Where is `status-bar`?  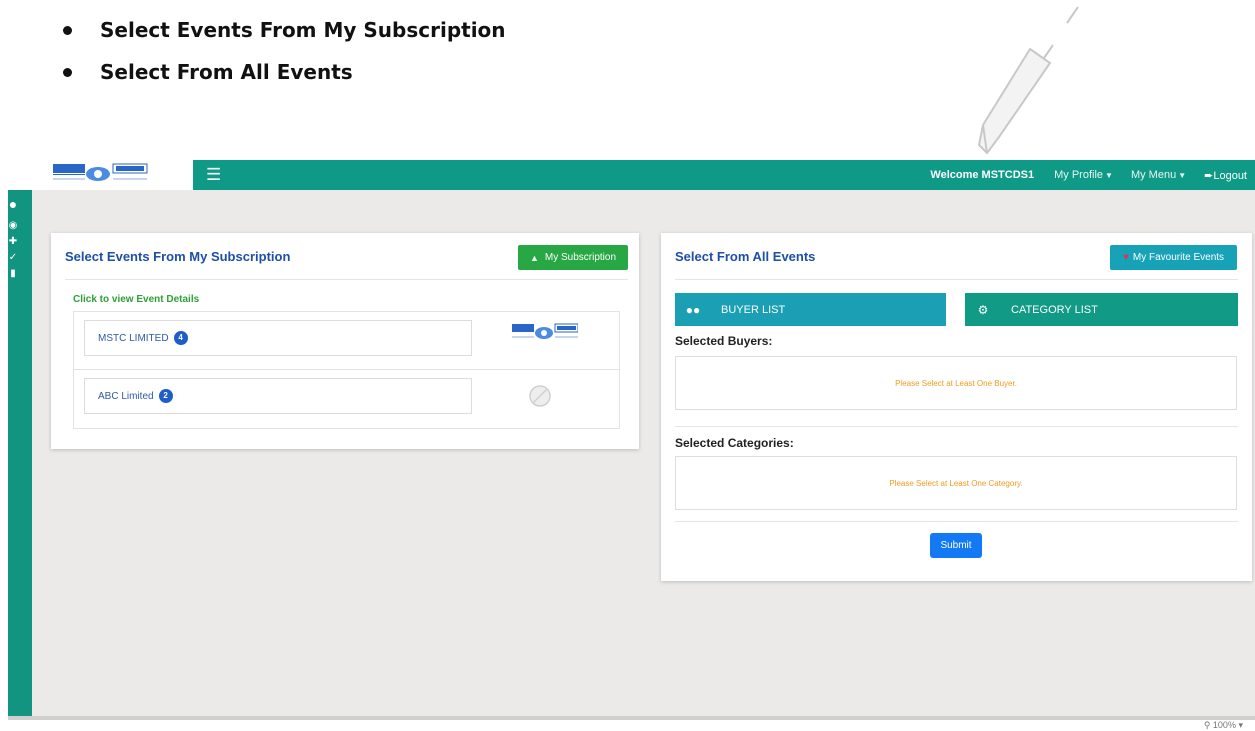 status-bar is located at coordinates (631, 718).